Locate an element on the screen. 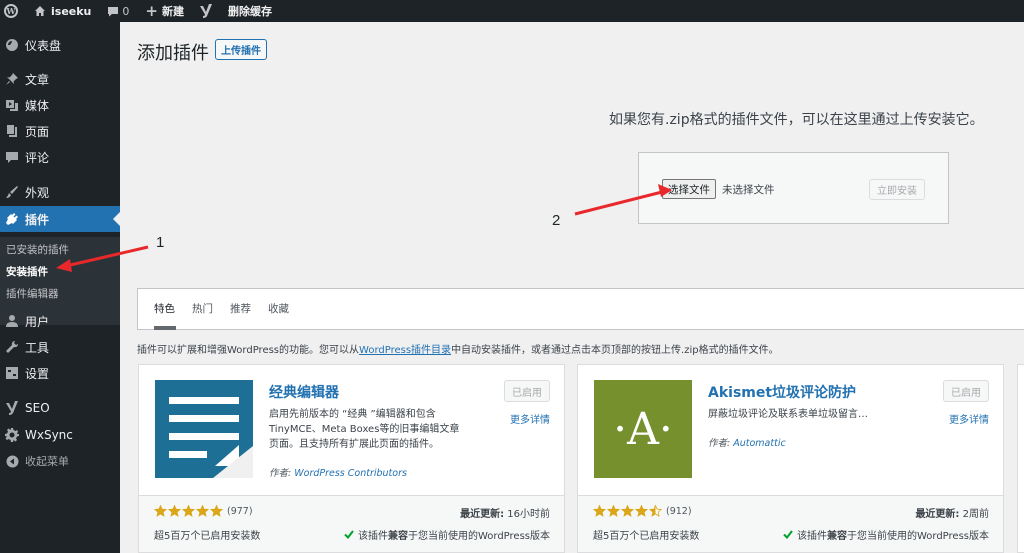 The width and height of the screenshot is (1024, 553). submenu-plugin-editor: 插件编辑器 is located at coordinates (32, 293).